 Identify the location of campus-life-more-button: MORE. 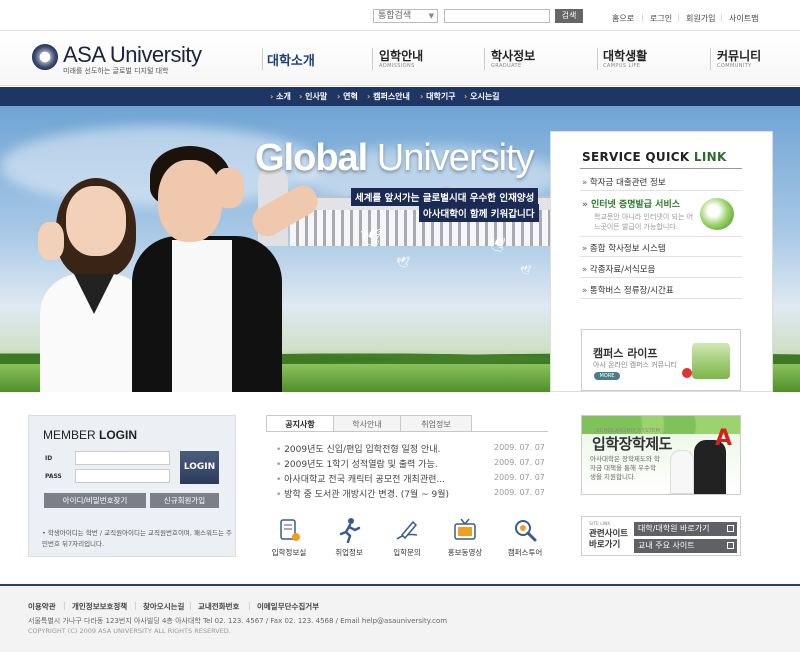
(607, 376).